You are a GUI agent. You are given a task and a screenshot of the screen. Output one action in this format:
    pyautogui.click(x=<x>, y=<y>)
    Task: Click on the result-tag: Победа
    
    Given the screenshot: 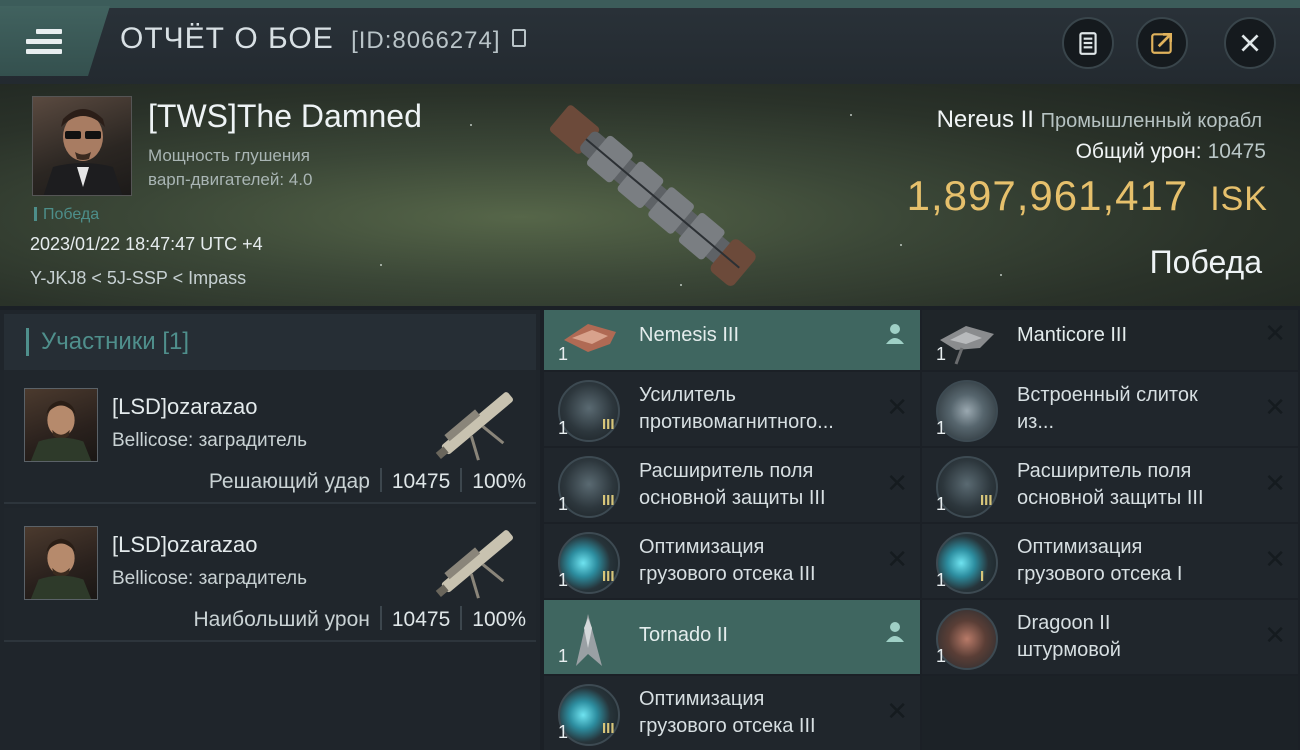 What is the action you would take?
    pyautogui.click(x=66, y=215)
    